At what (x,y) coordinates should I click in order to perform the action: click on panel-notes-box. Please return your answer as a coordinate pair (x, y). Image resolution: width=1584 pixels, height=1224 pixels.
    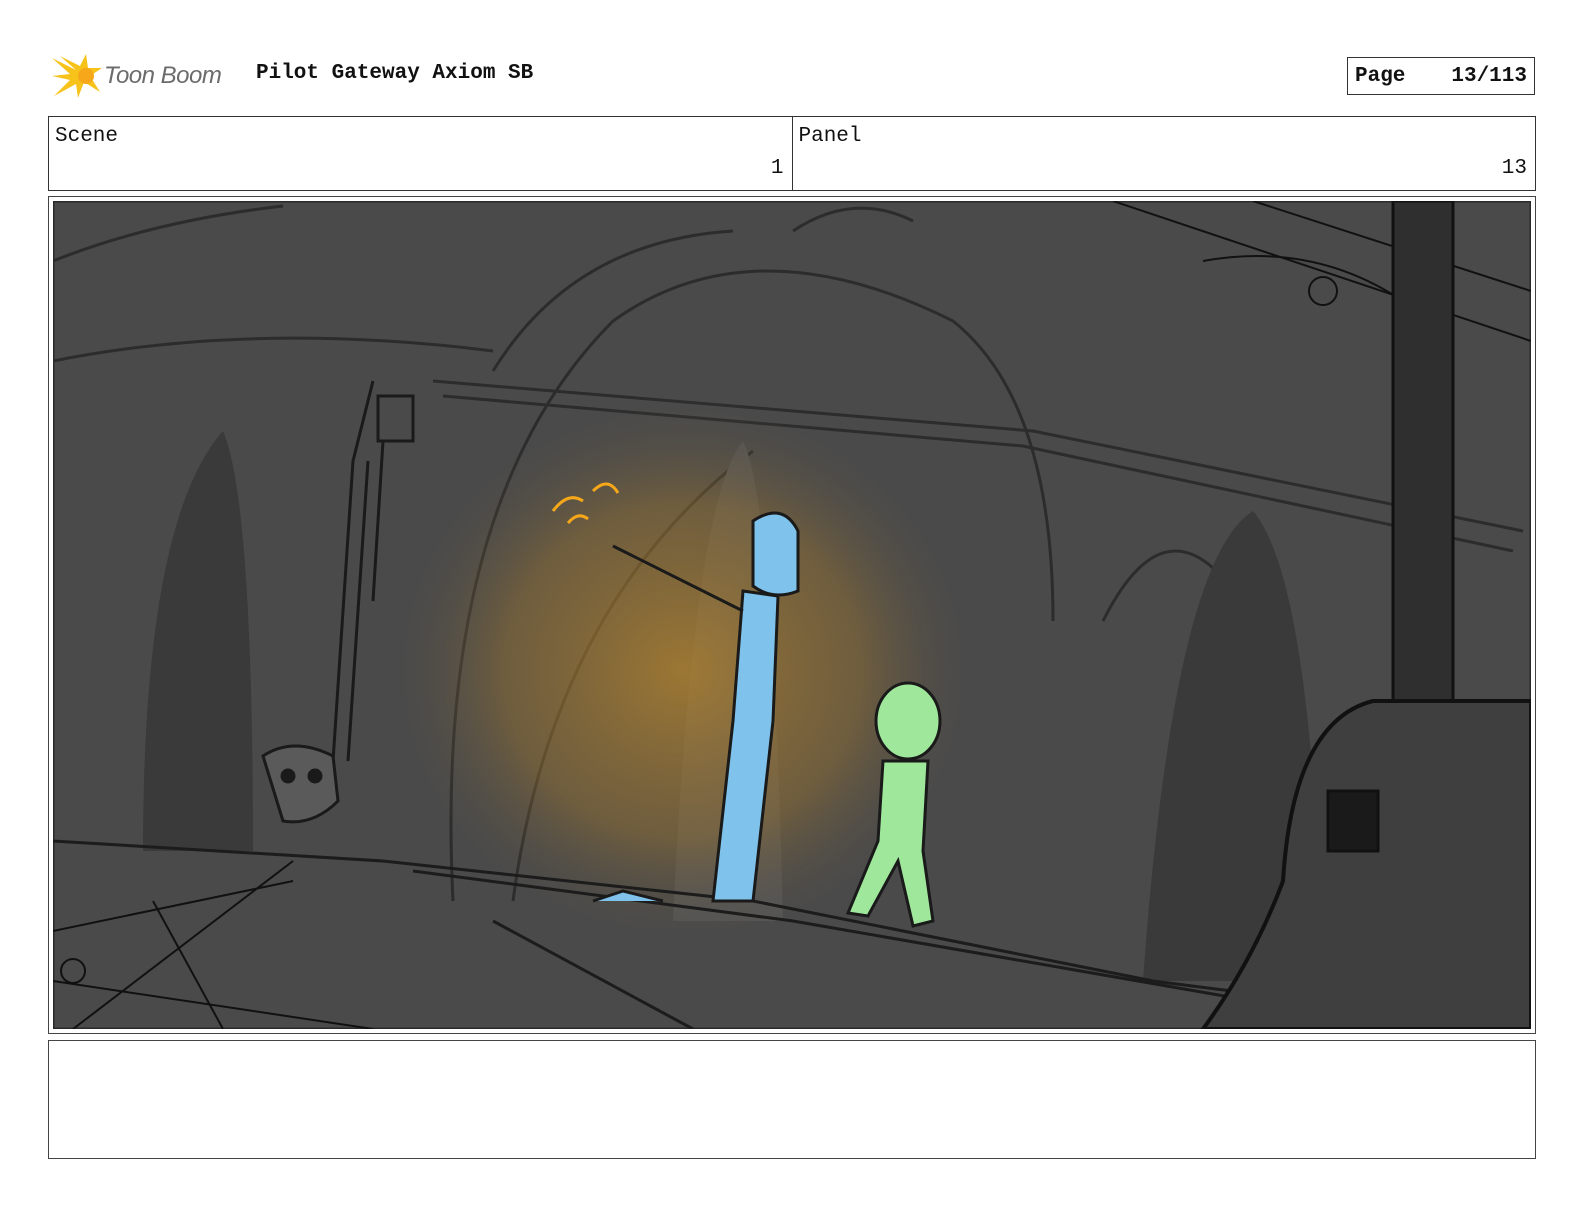
    Looking at the image, I should click on (792, 1099).